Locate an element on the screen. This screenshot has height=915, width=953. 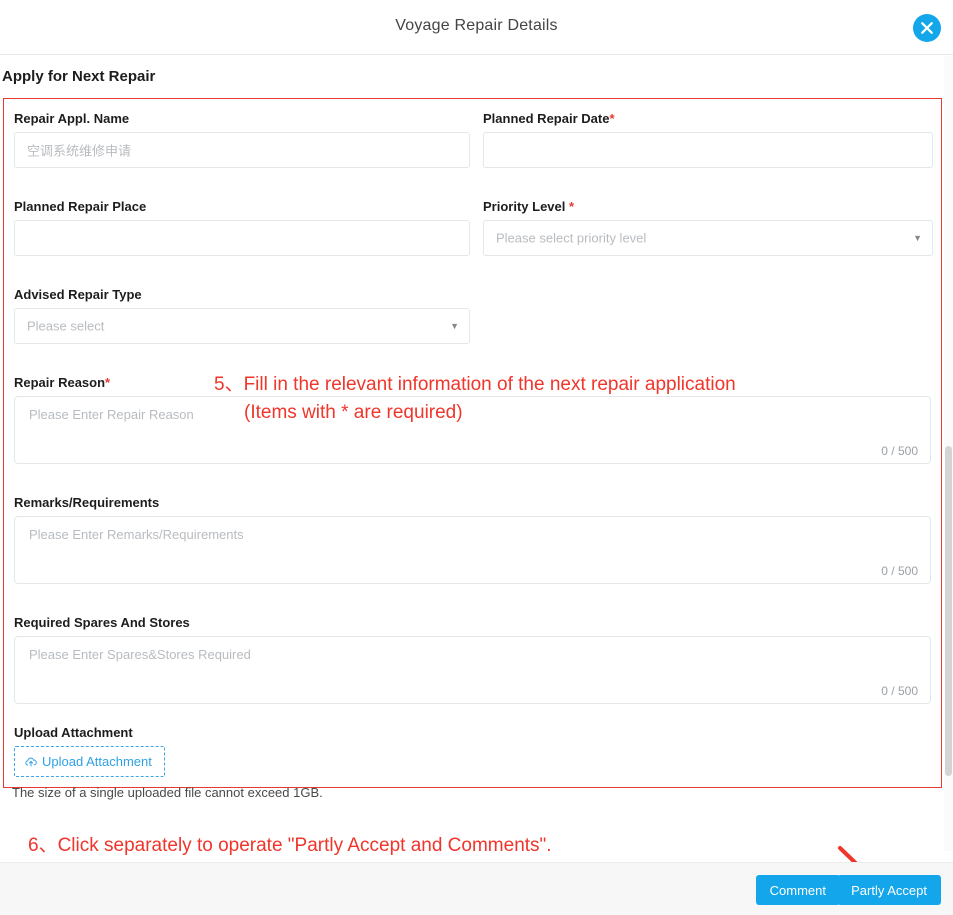
advised-repair-type-select: Please select ▼ is located at coordinates (242, 326).